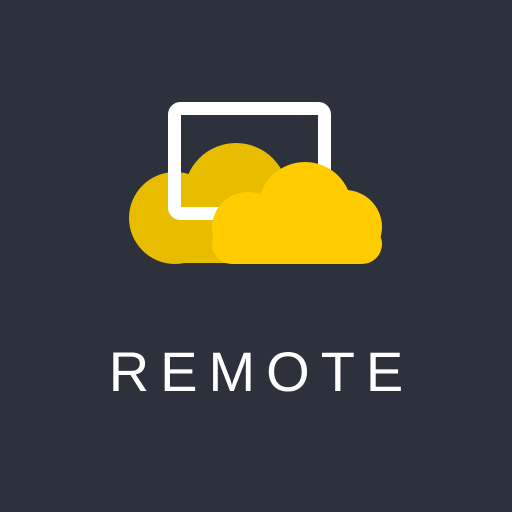 This screenshot has width=512, height=512. I want to click on app-name-label: REMOTE, so click(261, 371).